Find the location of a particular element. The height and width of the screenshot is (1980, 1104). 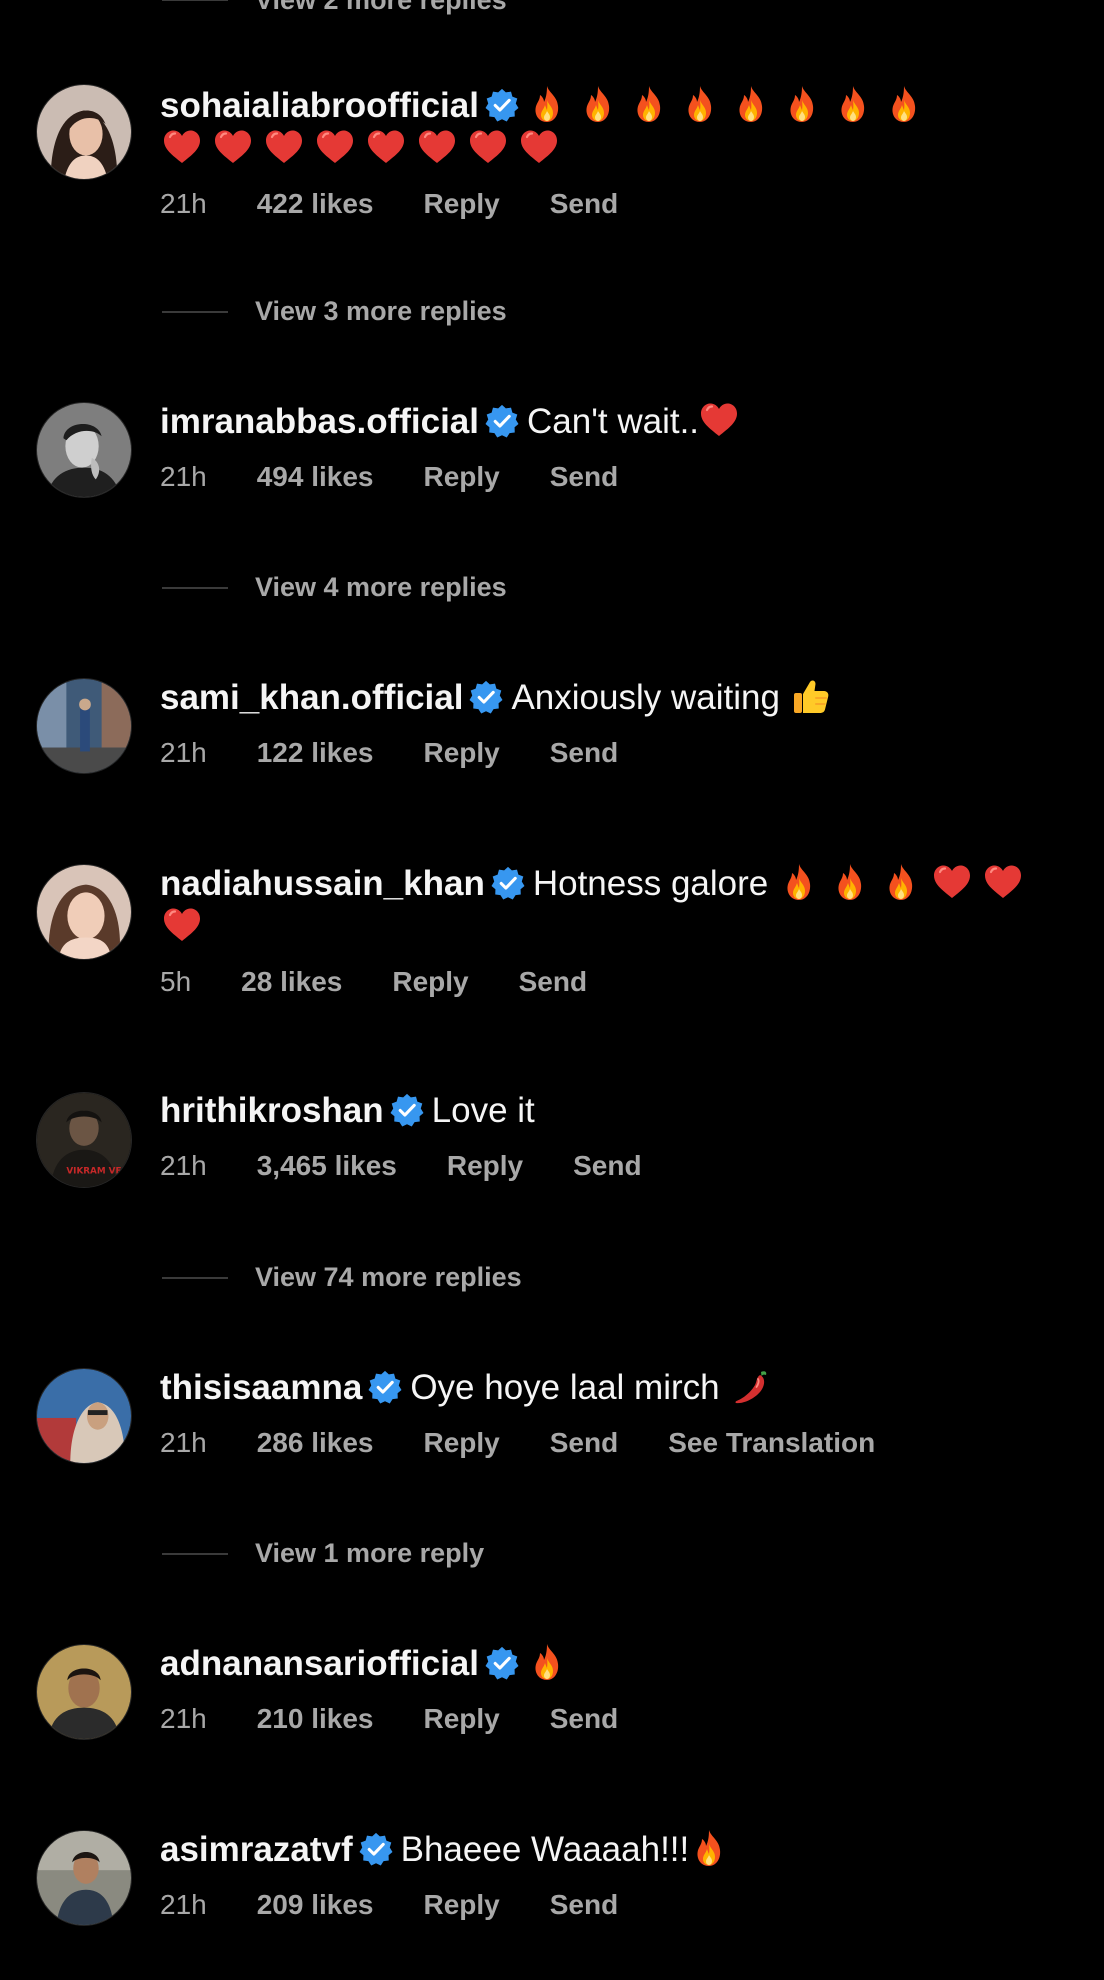

comment-meta: 21h 210 likes Reply Send is located at coordinates (622, 1719).